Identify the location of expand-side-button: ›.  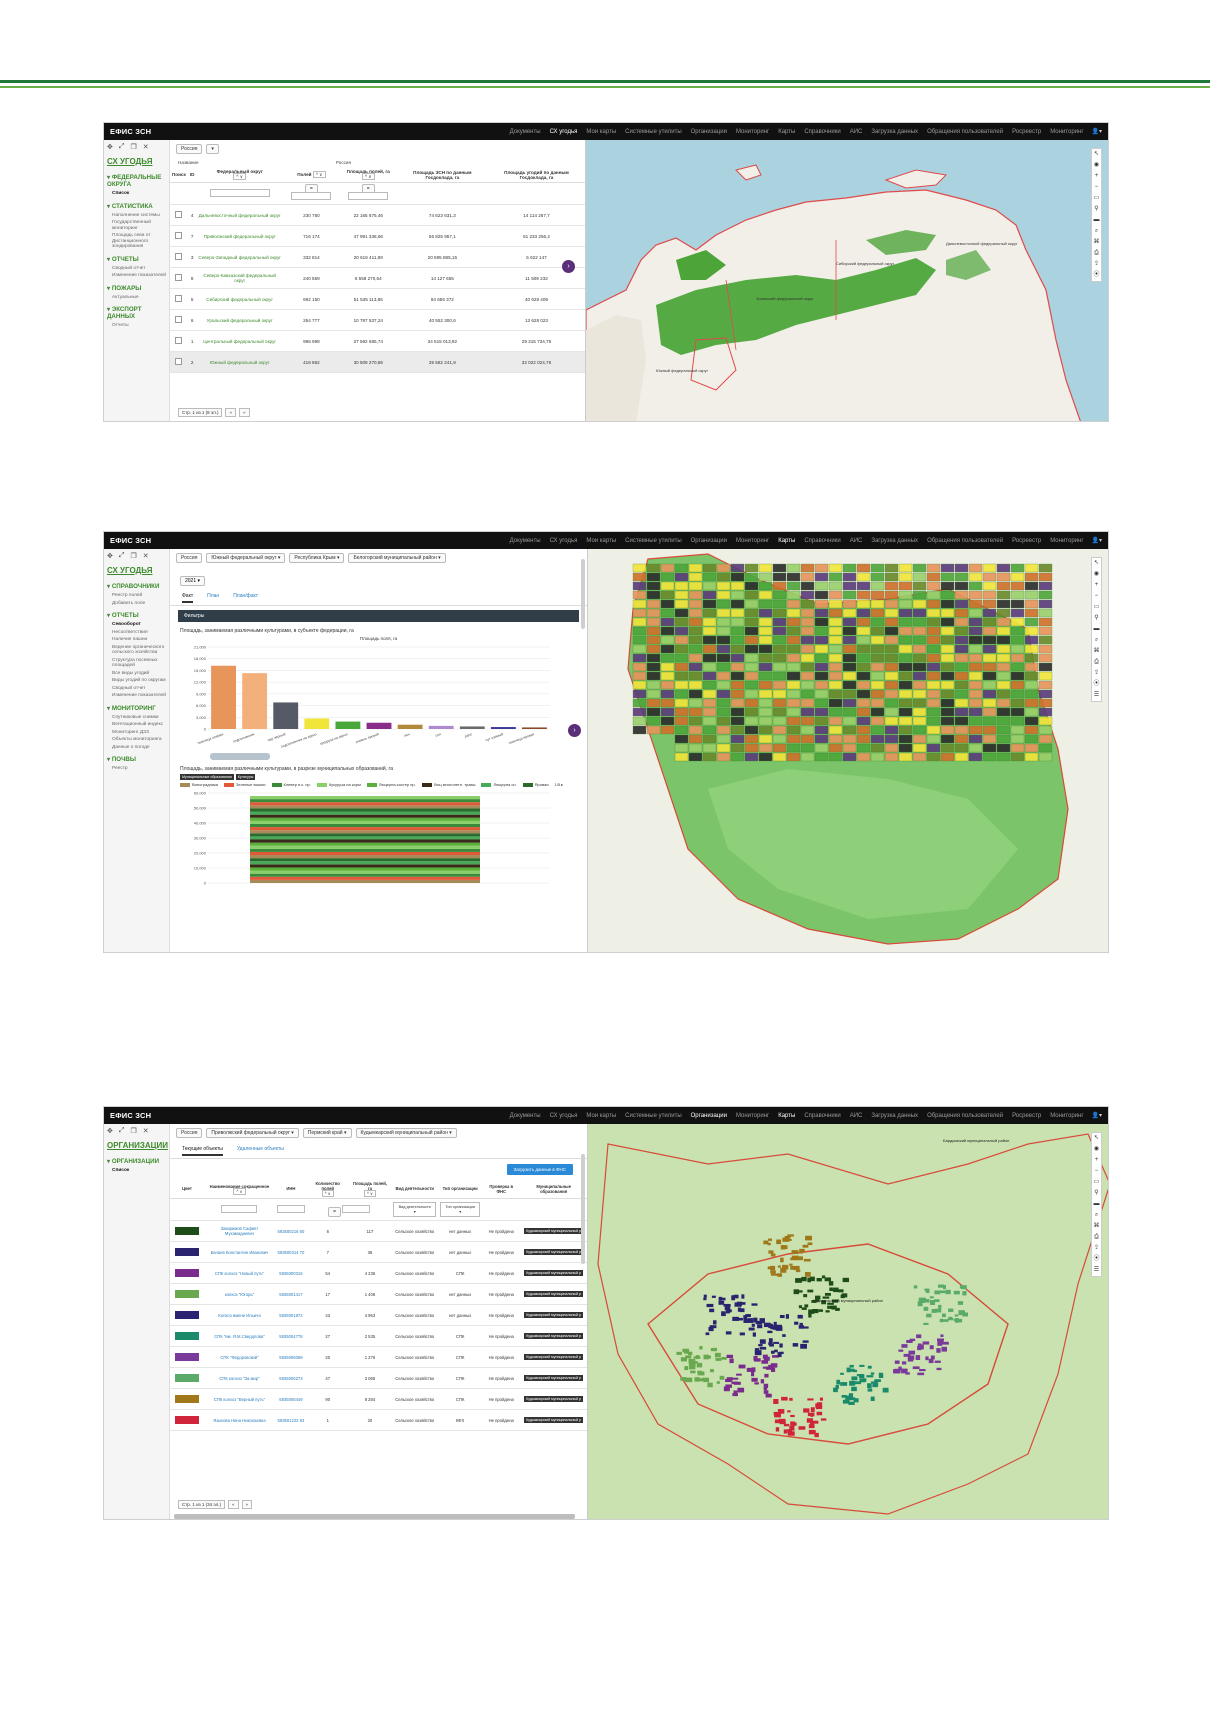
(568, 266).